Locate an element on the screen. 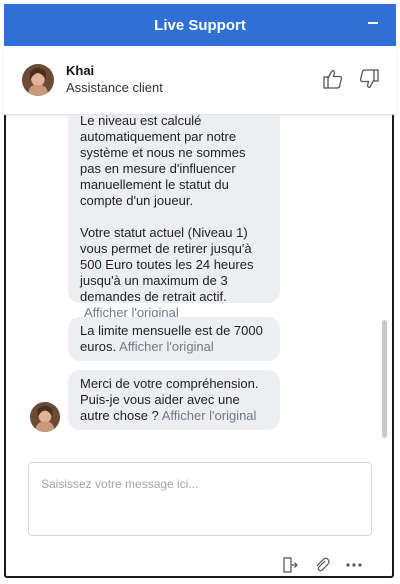  thumbs-down-button is located at coordinates (369, 79).